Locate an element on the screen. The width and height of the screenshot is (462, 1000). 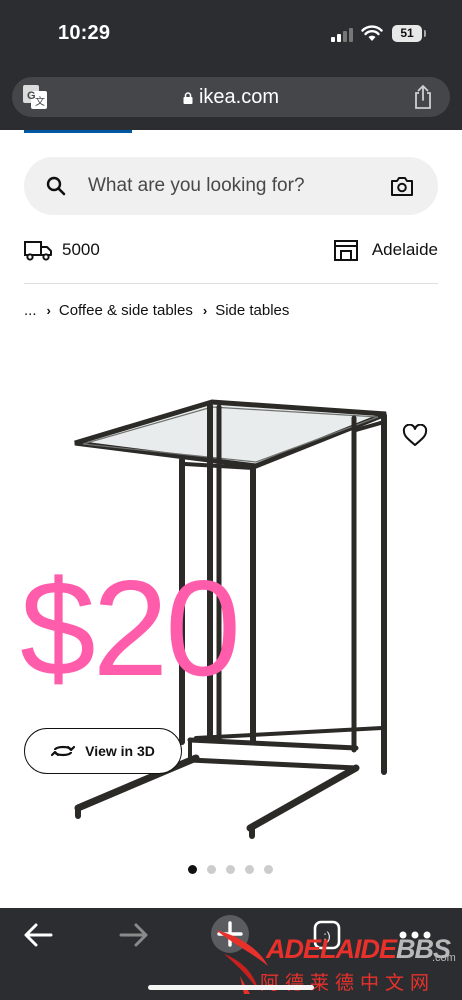
price-overlay: $20 is located at coordinates (130, 628).